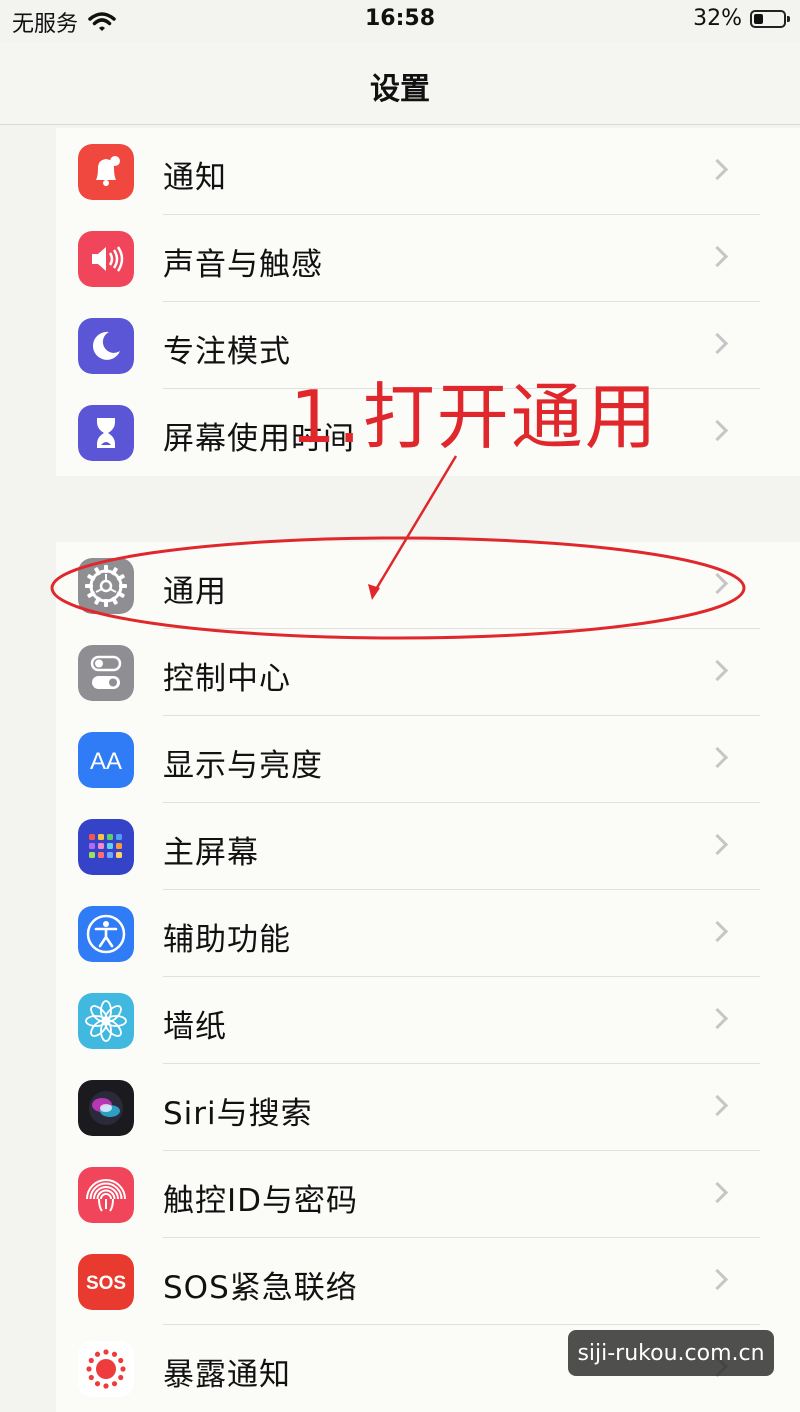  I want to click on settings-row: 辅助功能, so click(428, 933).